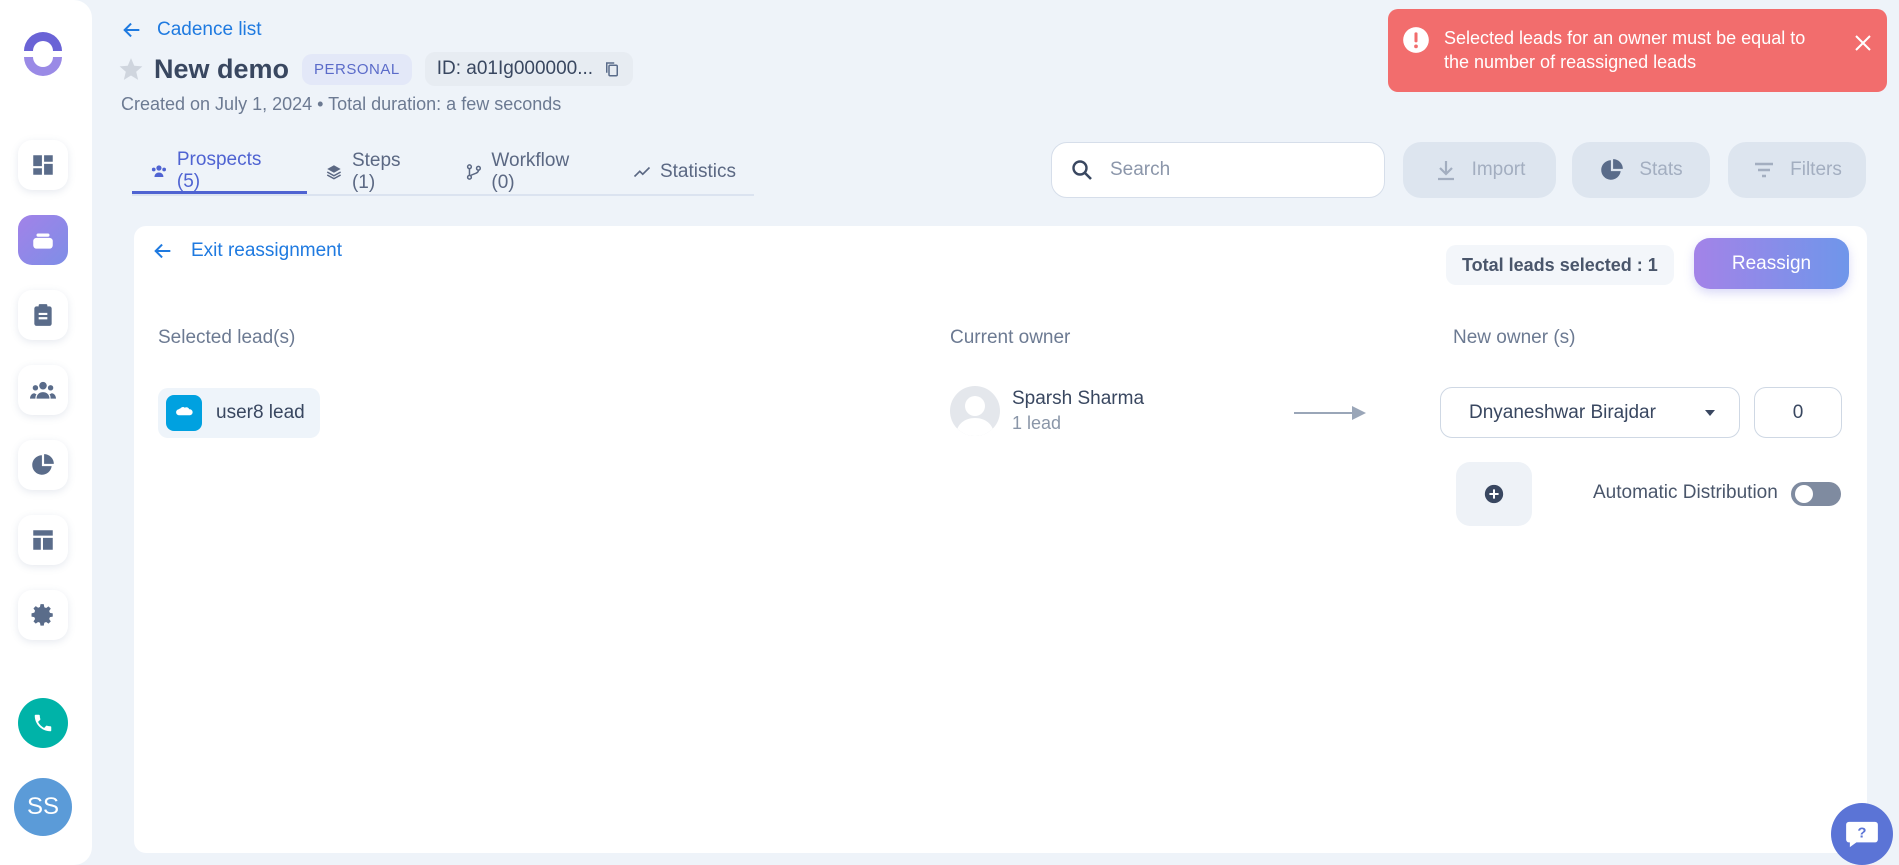  Describe the element at coordinates (1498, 169) in the screenshot. I see `import-label: Import` at that location.